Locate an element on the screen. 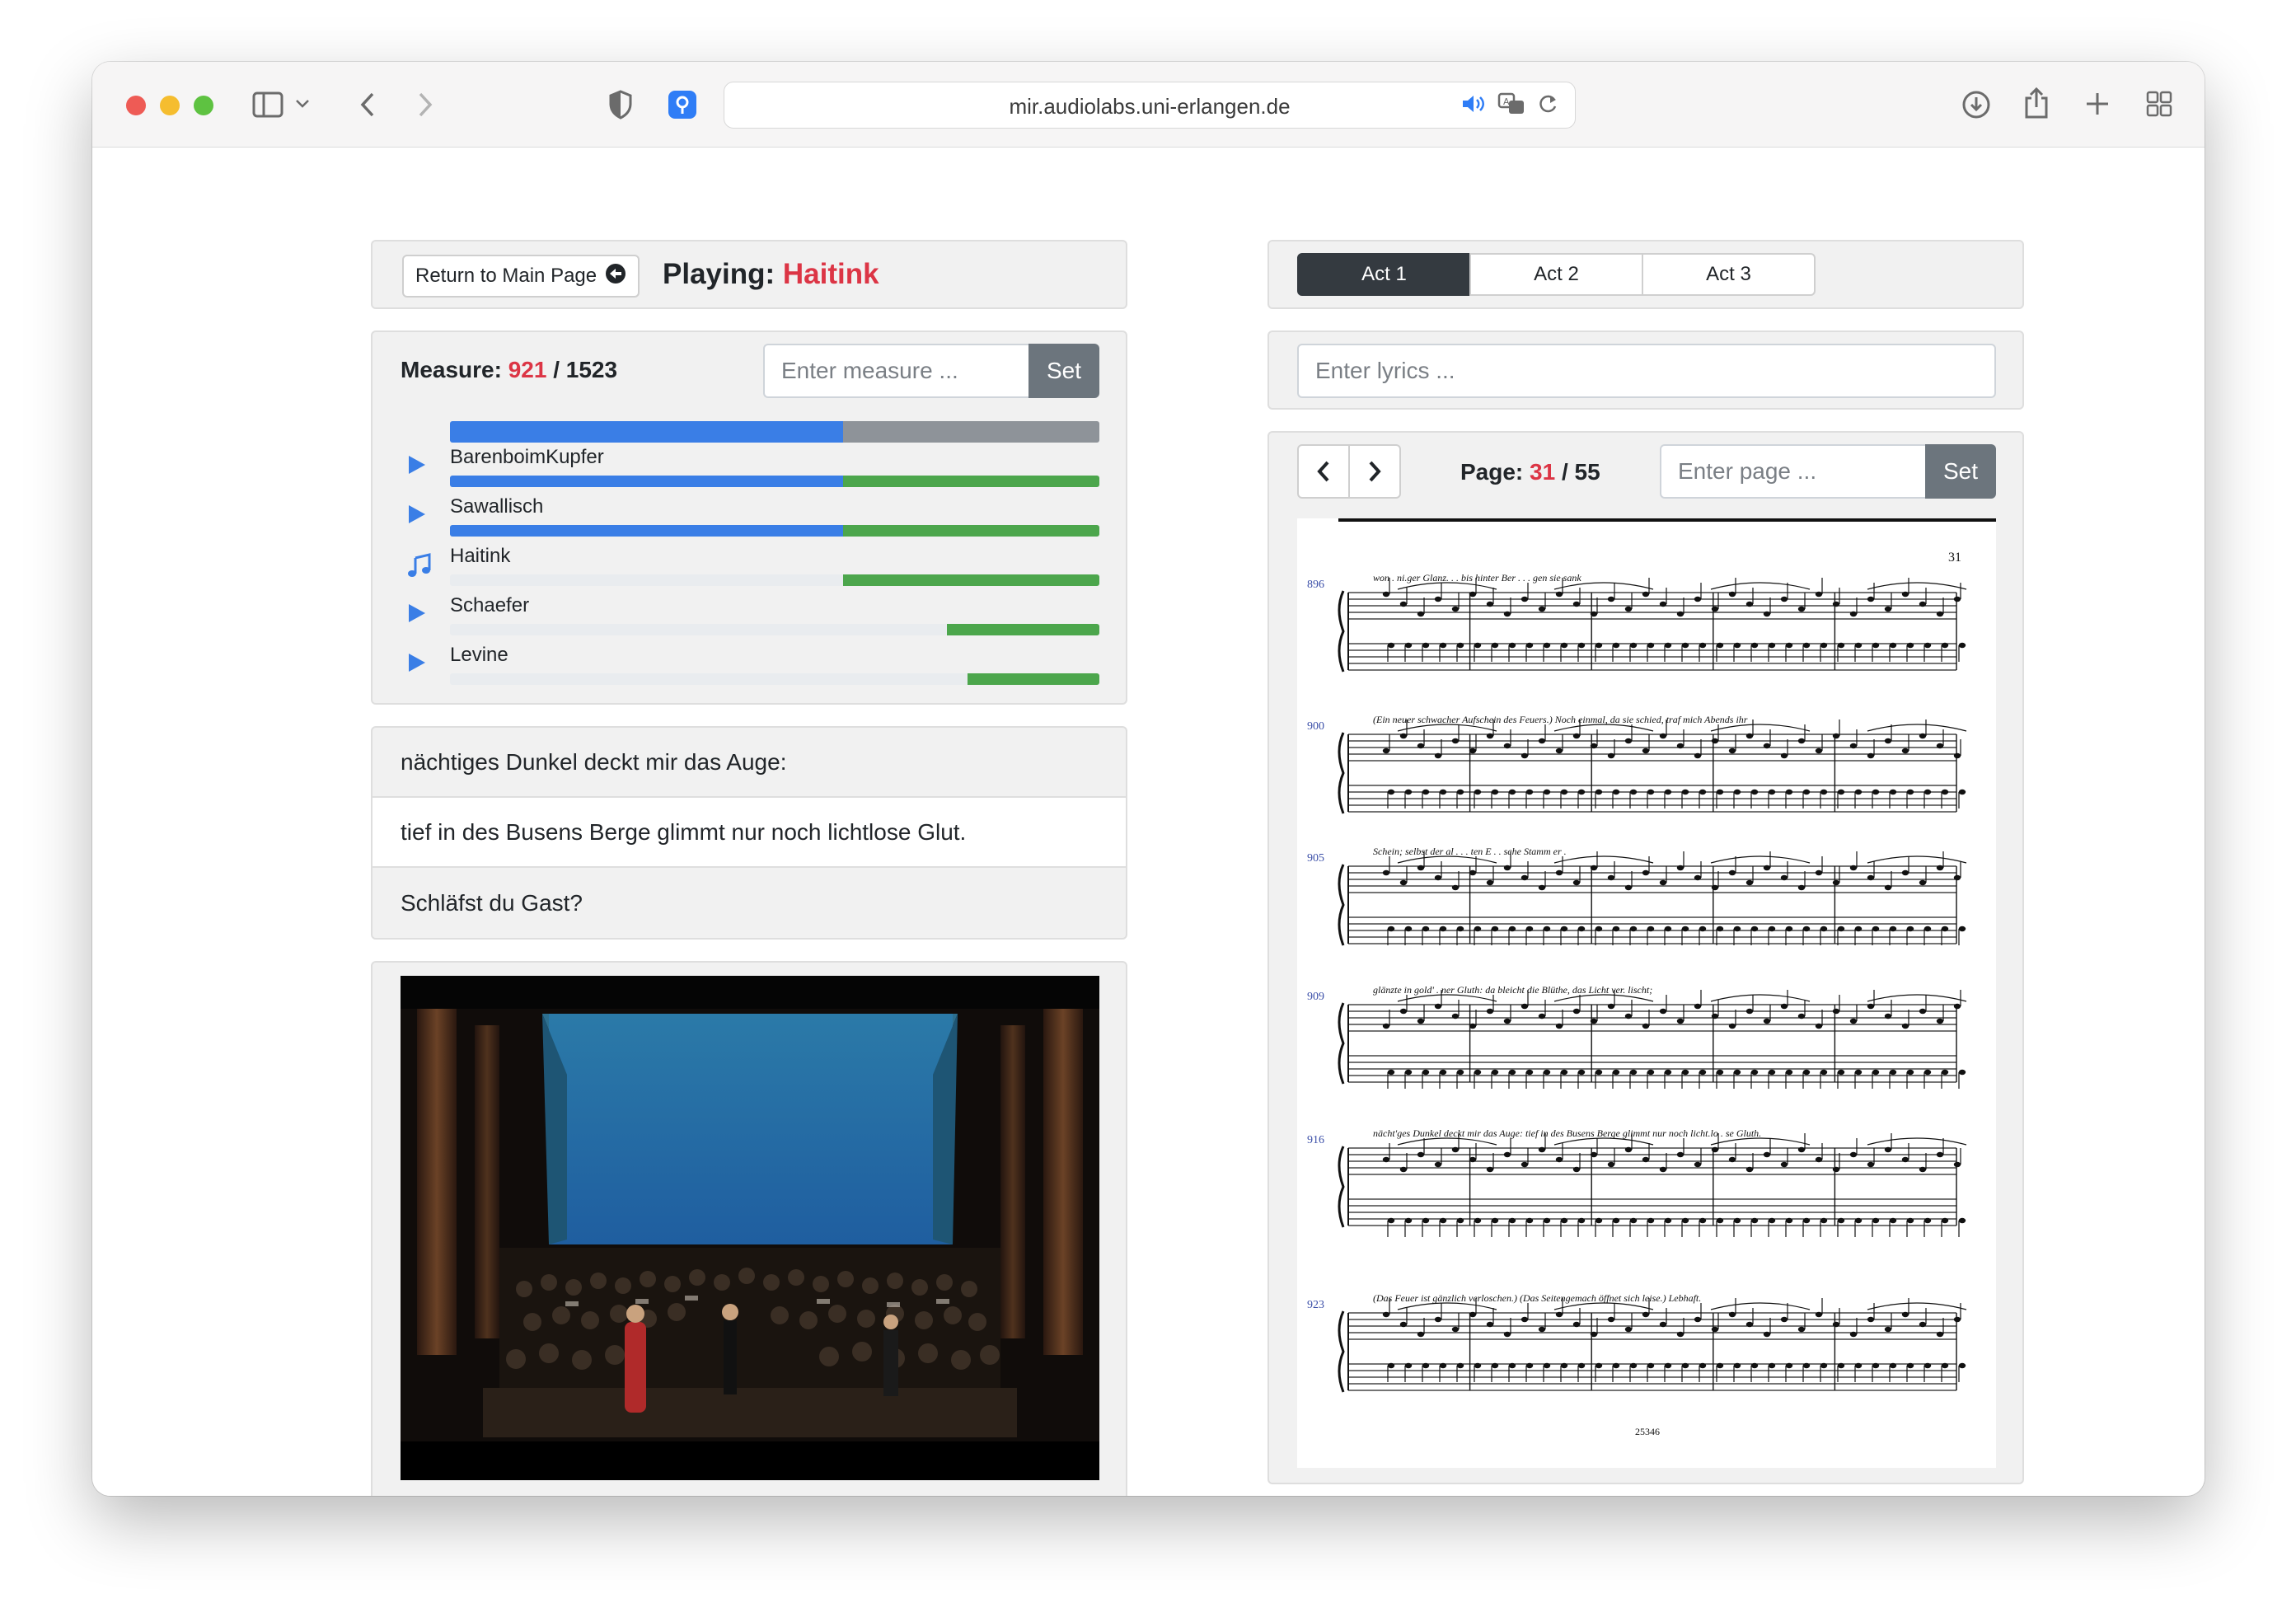 This screenshot has height=1617, width=2296. act-tabs-card: Act 1 Act 2 Act 3 is located at coordinates (1645, 274).